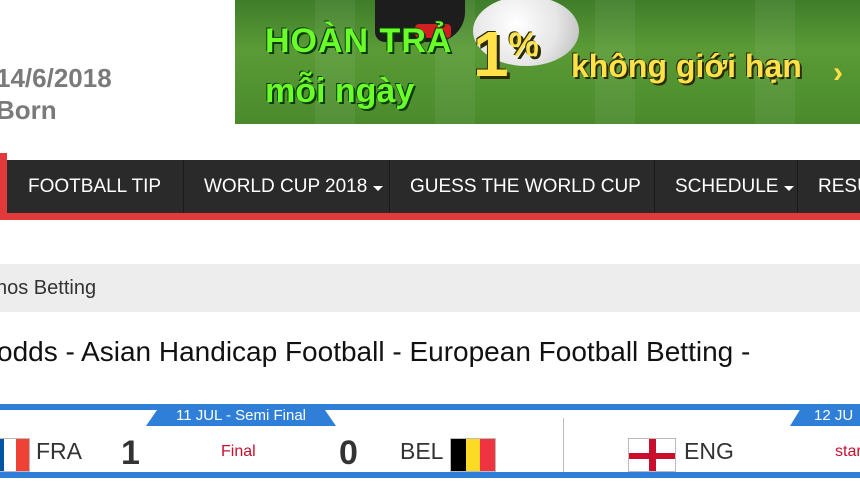 The height and width of the screenshot is (493, 860). What do you see at coordinates (238, 452) in the screenshot?
I see `match-status: Final` at bounding box center [238, 452].